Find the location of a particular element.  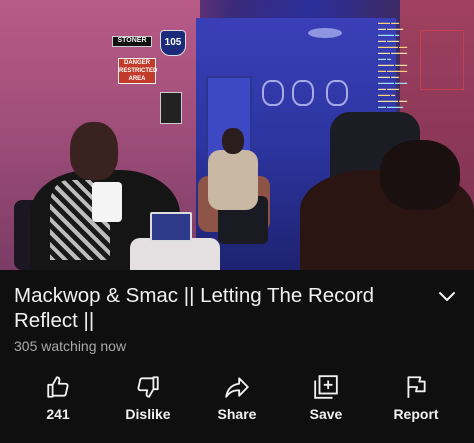

like-button: 241 is located at coordinates (58, 397).